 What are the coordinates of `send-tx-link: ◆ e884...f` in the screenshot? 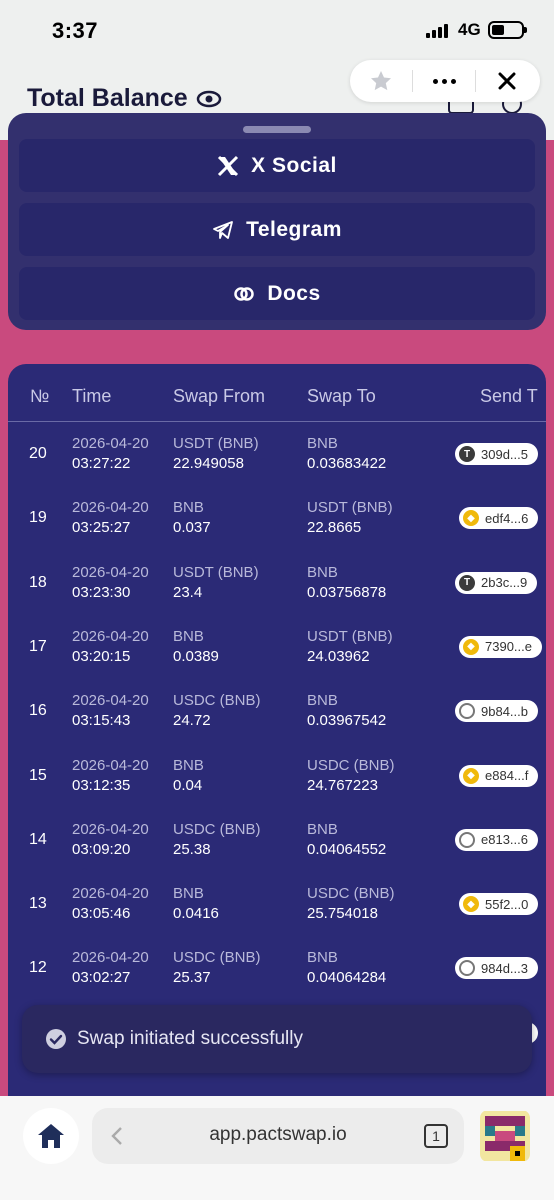 It's located at (499, 775).